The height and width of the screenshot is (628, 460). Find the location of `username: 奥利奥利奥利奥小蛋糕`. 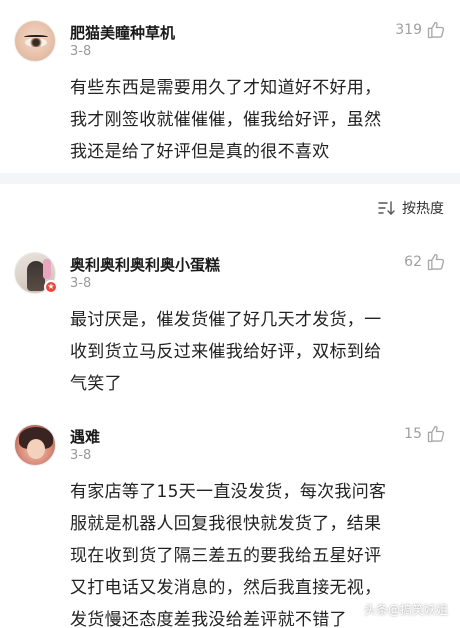

username: 奥利奥利奥利奥小蛋糕 is located at coordinates (145, 264).